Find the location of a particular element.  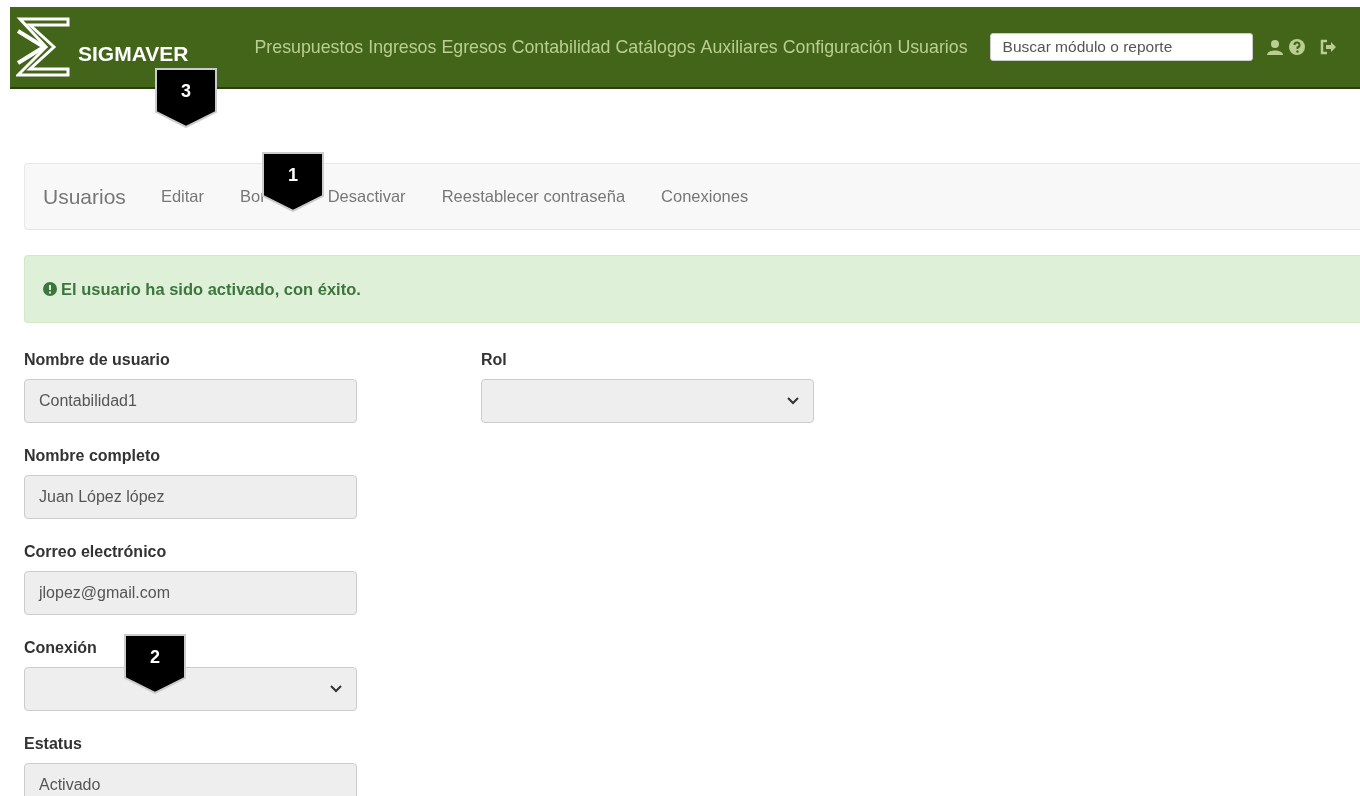

field-label: Nombre completo is located at coordinates (92, 456).